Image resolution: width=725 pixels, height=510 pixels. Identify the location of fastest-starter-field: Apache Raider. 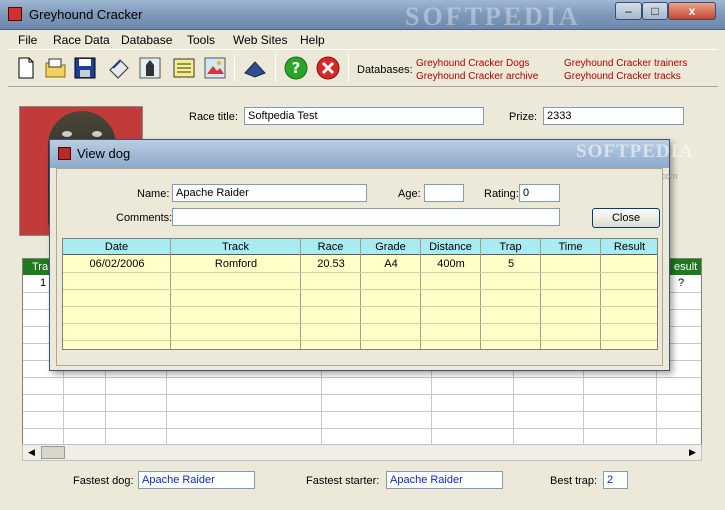
(444, 480).